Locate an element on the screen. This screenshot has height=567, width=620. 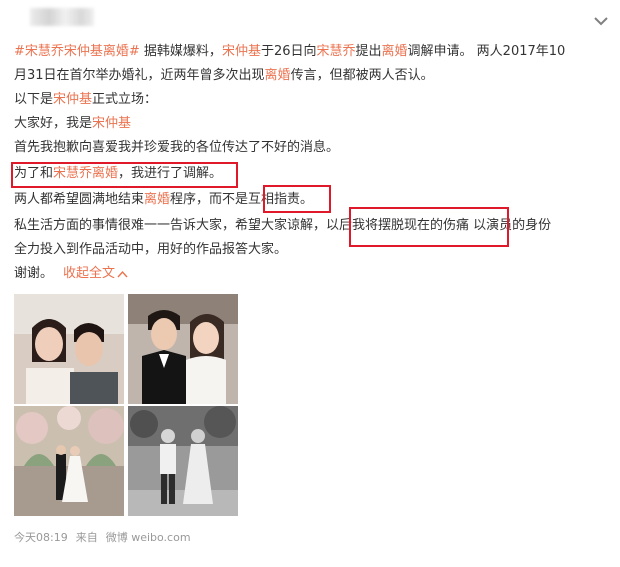
post-line-9: 全力投入到作品活动中，用好的作品报答大家。 is located at coordinates (150, 250).